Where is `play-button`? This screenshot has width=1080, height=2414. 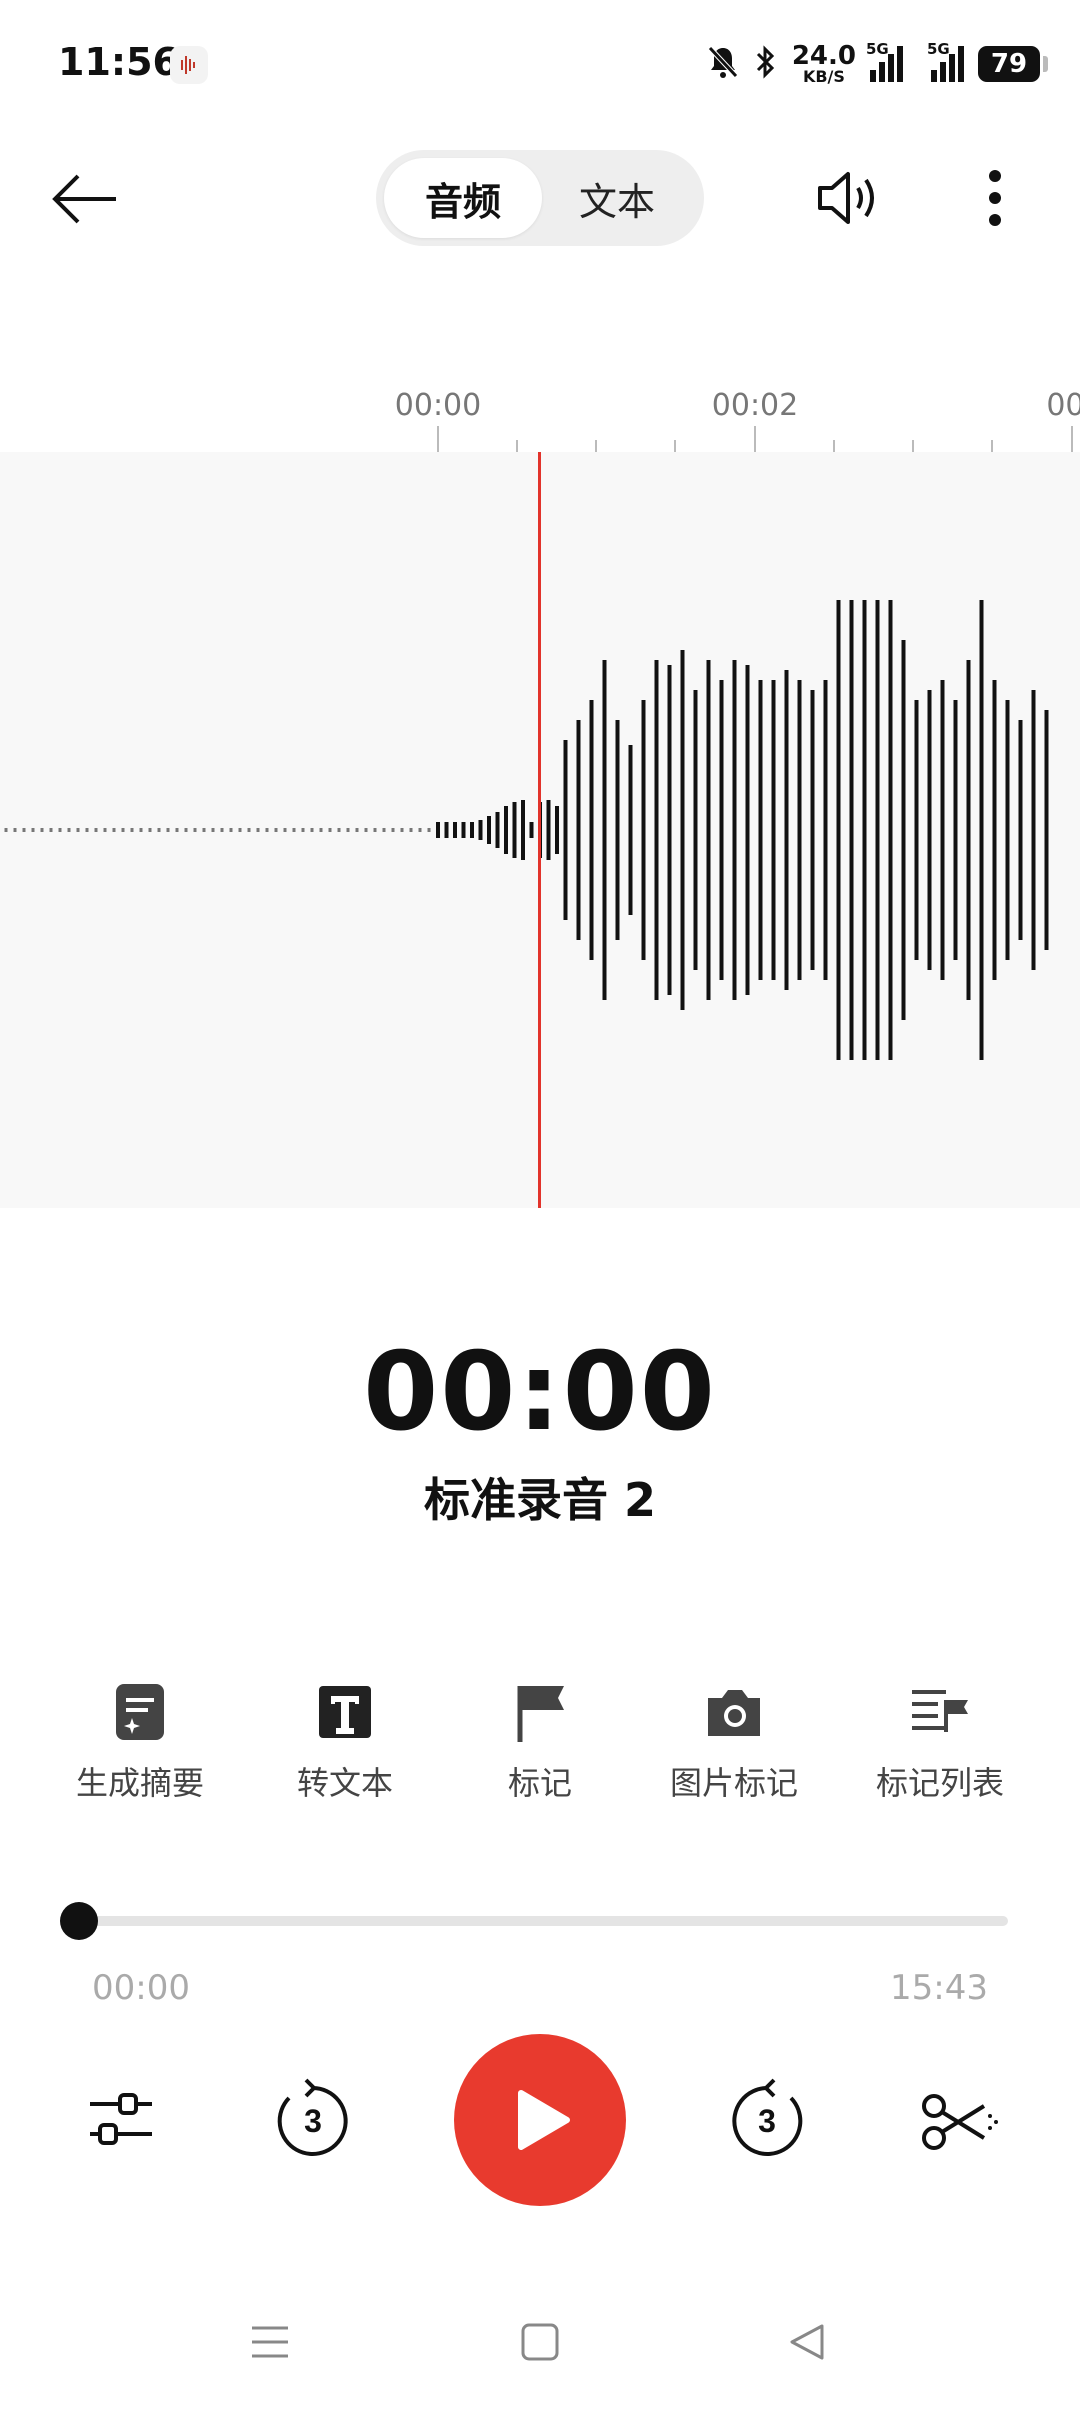
play-button is located at coordinates (540, 2120).